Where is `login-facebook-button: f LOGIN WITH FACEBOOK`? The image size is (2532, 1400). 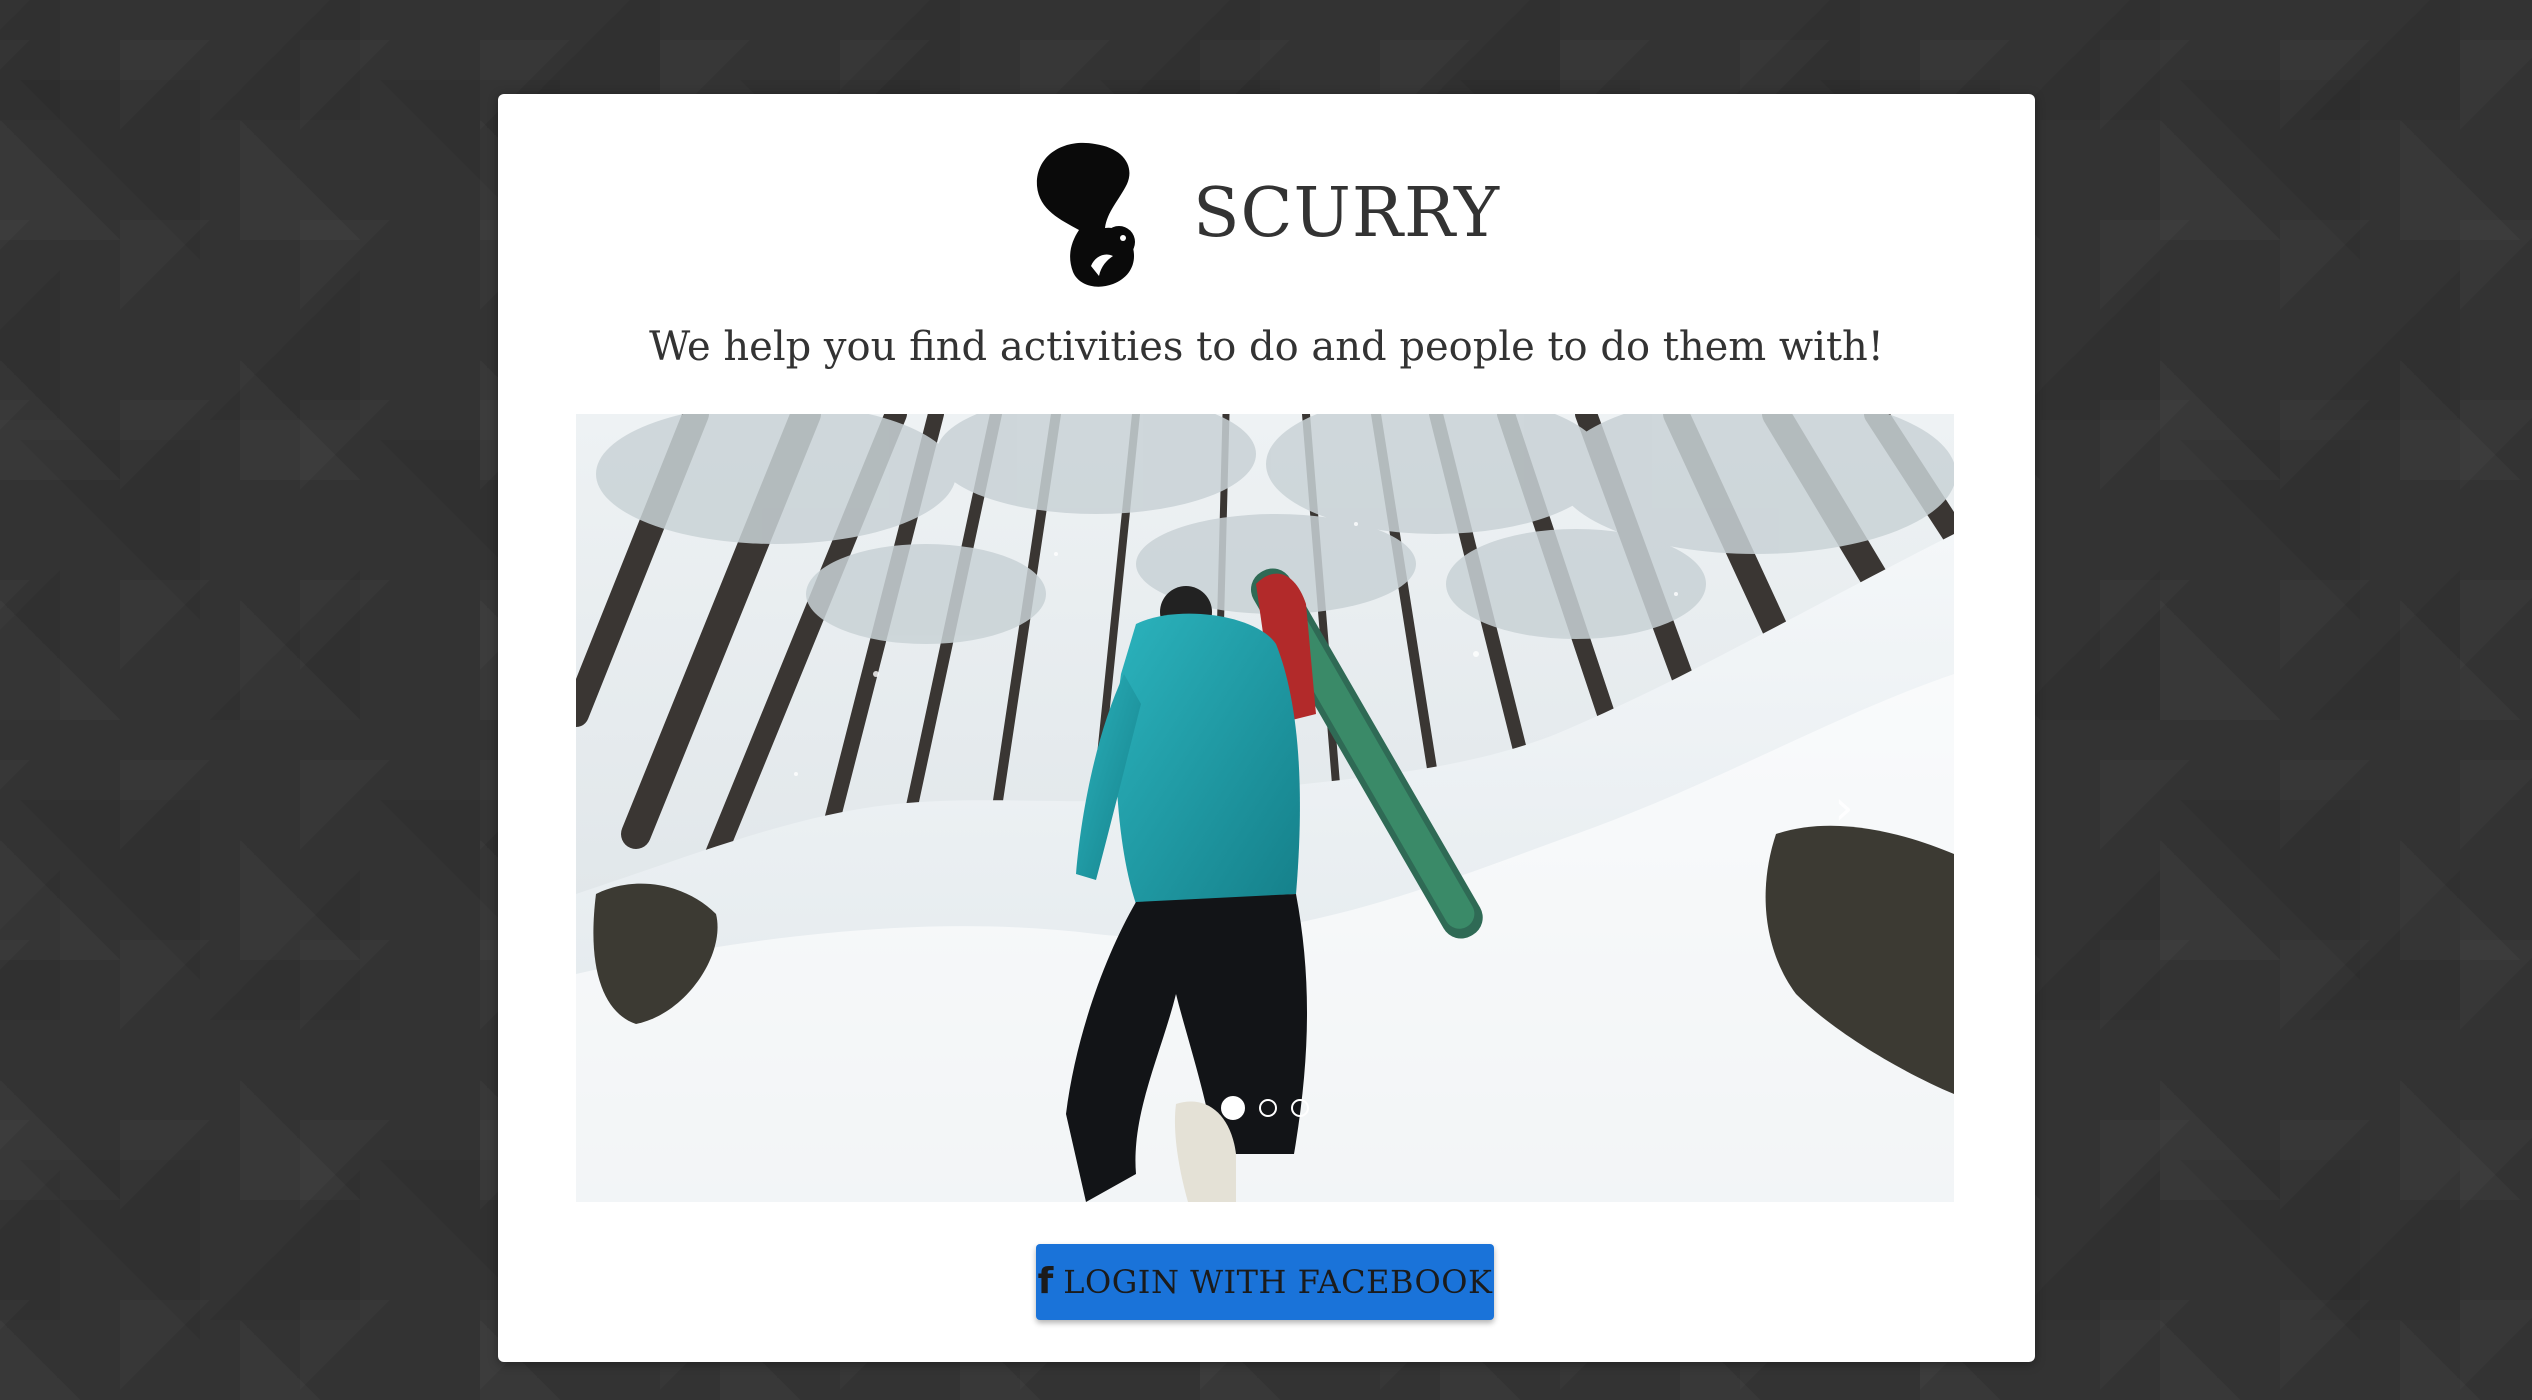
login-facebook-button: f LOGIN WITH FACEBOOK is located at coordinates (1265, 1282).